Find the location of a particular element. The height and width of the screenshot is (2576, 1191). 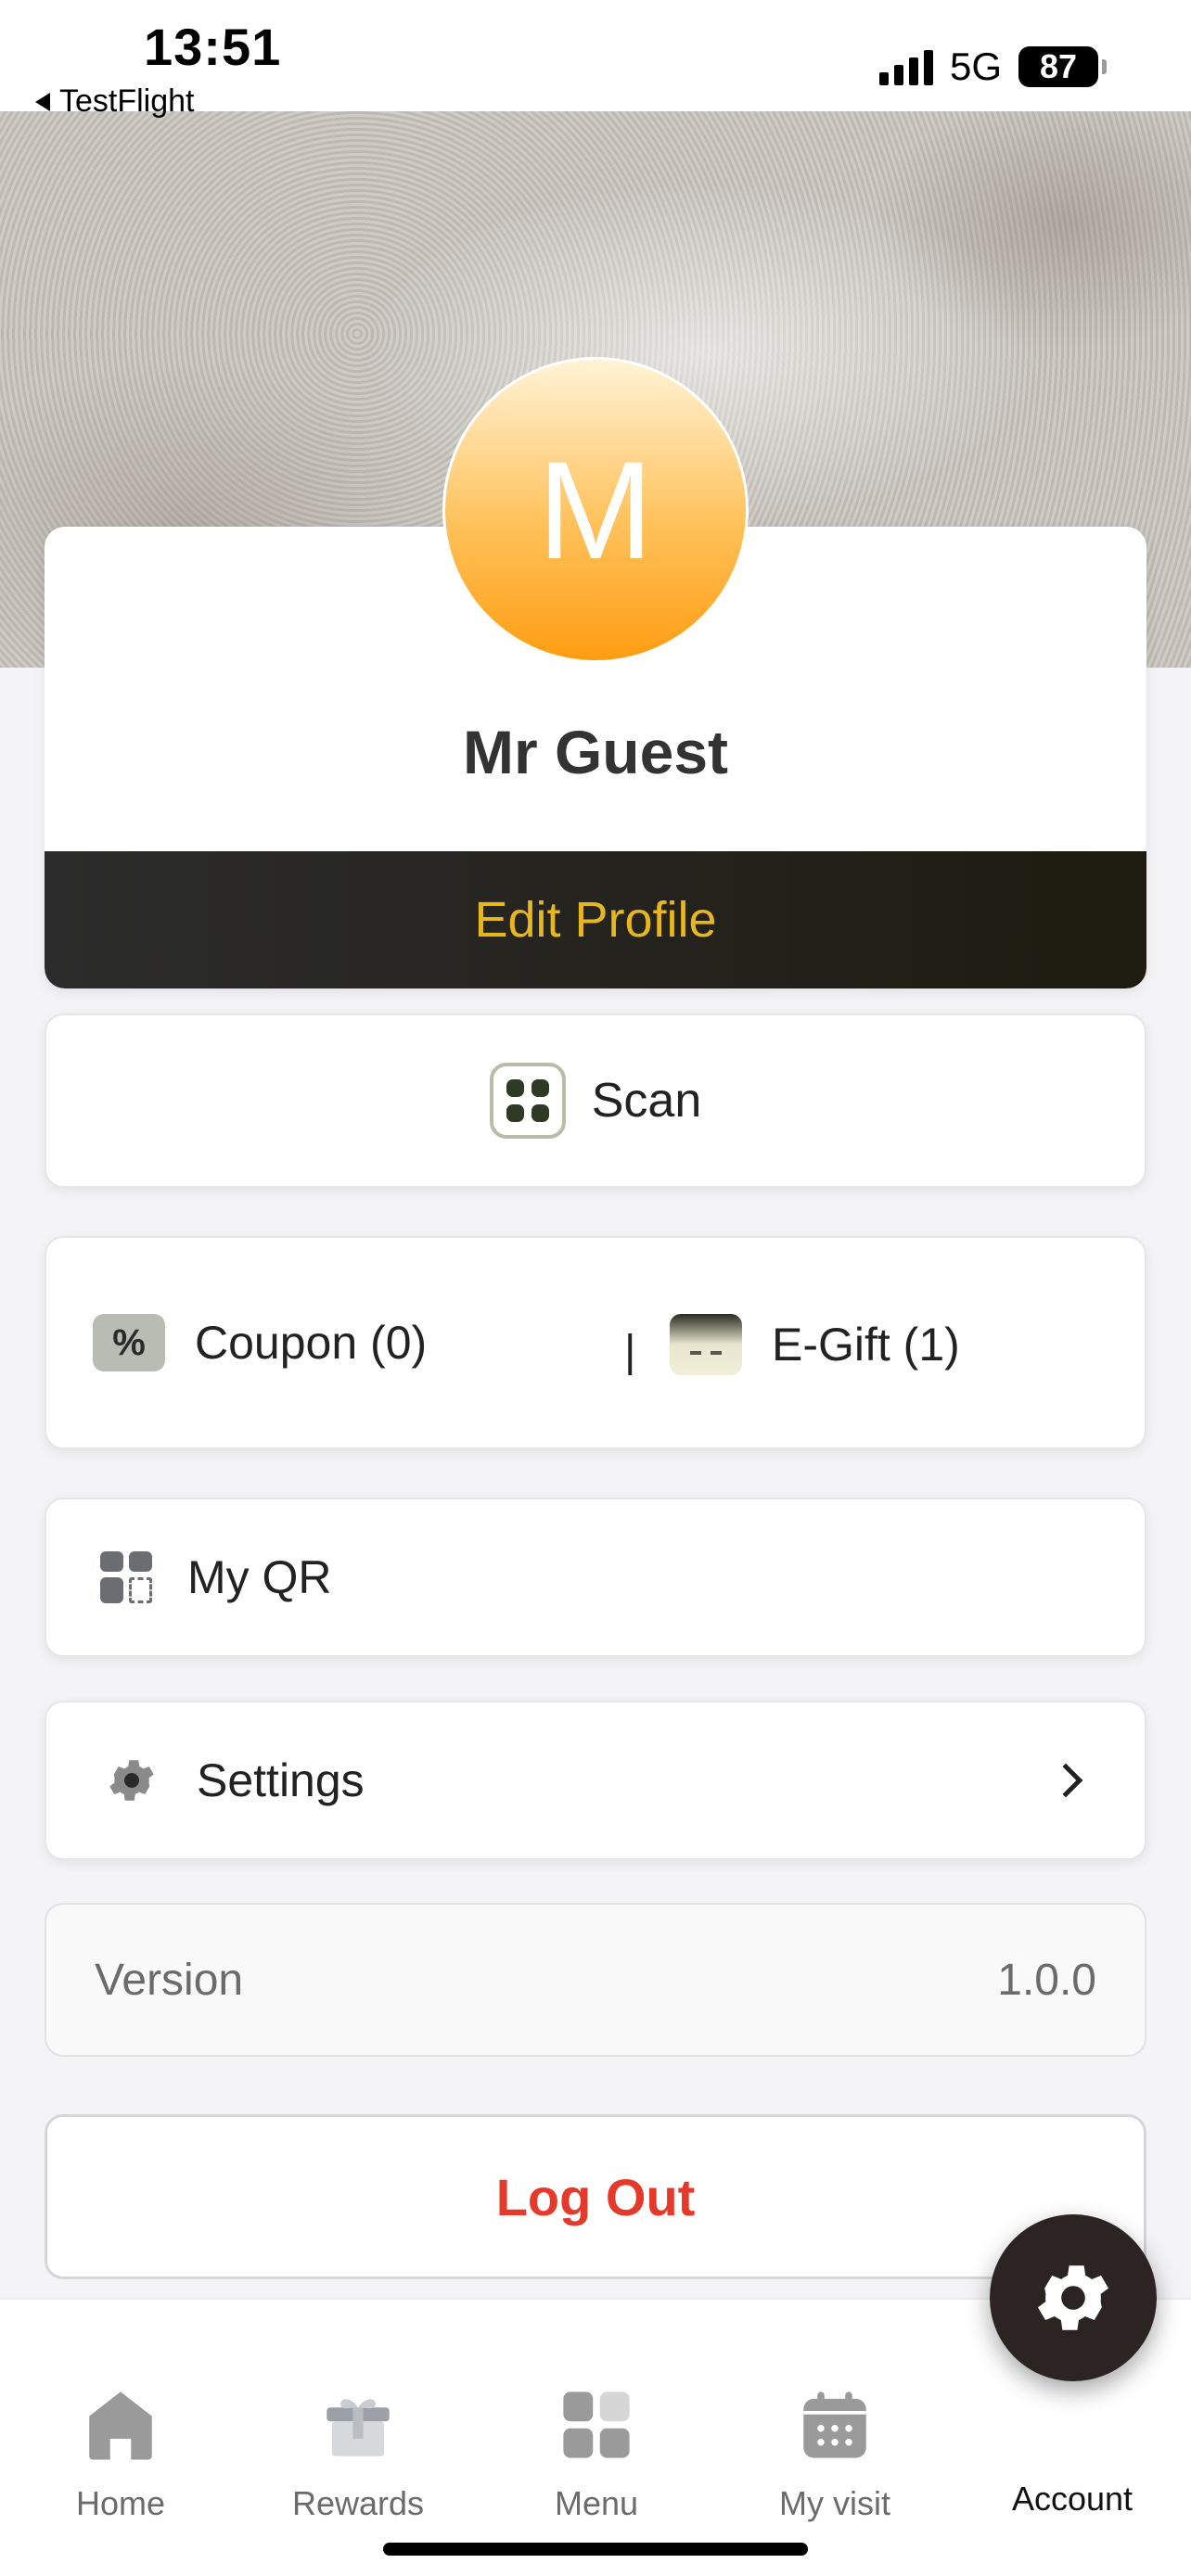

tab-menu-label: Menu is located at coordinates (597, 2503).